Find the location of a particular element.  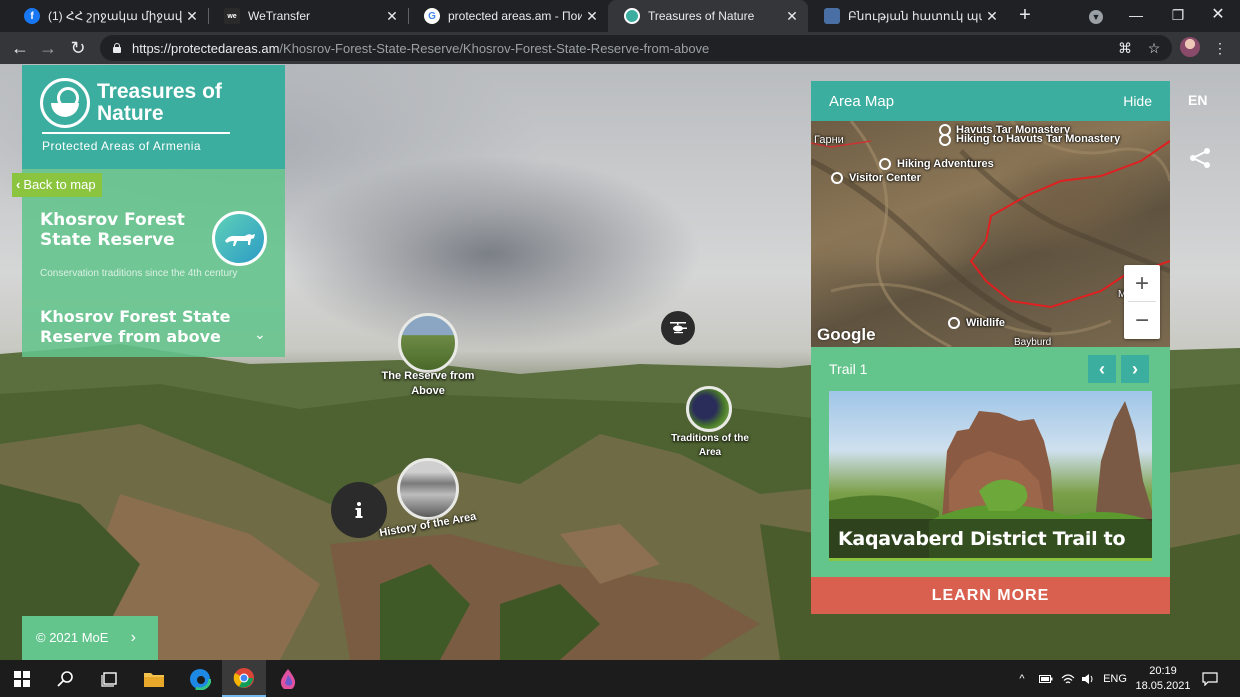

tab-google-search: G protected areas.am - Поиск в ✕ is located at coordinates (508, 16).